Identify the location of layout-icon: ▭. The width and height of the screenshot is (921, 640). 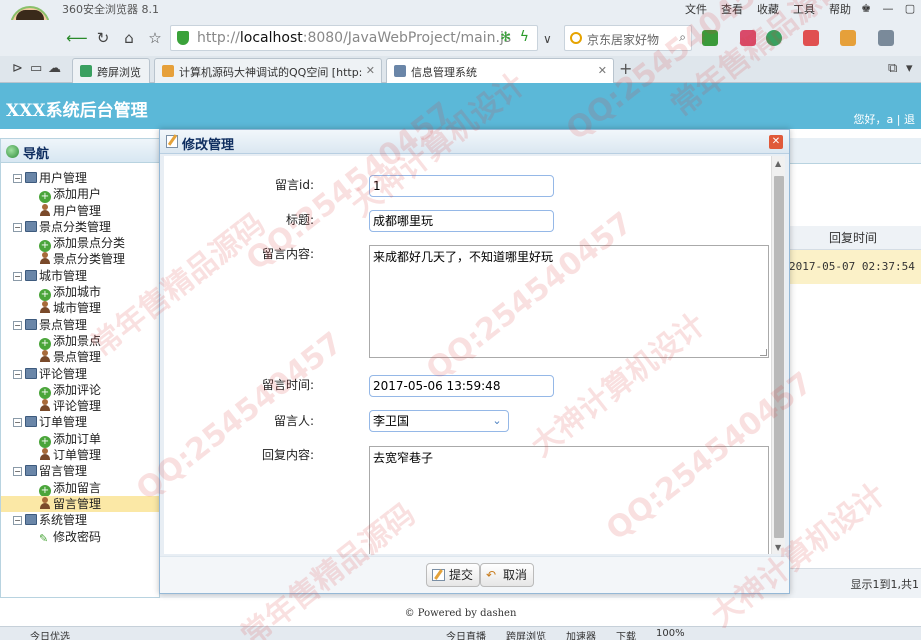
(36, 68).